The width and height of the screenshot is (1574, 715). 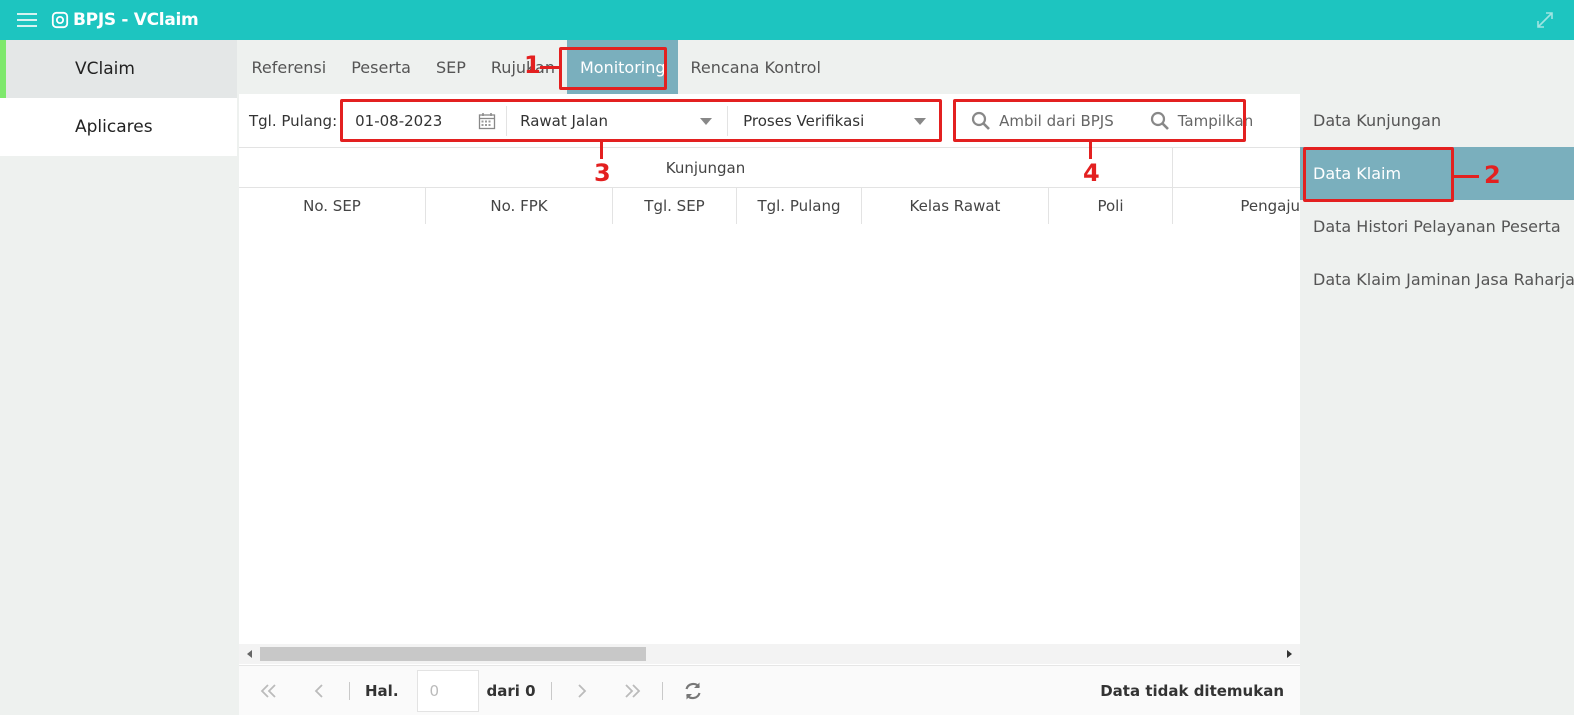 What do you see at coordinates (1236, 206) in the screenshot?
I see `column-header-pengaju: Pengaju` at bounding box center [1236, 206].